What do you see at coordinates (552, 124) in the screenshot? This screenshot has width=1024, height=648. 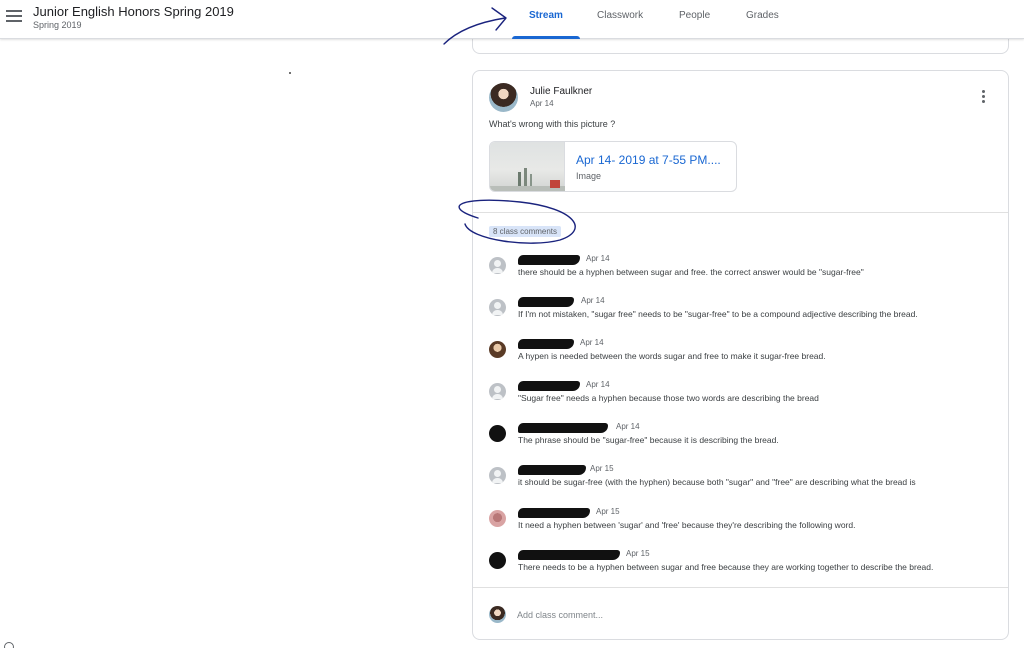 I see `post-text: What's wrong with this picture ?` at bounding box center [552, 124].